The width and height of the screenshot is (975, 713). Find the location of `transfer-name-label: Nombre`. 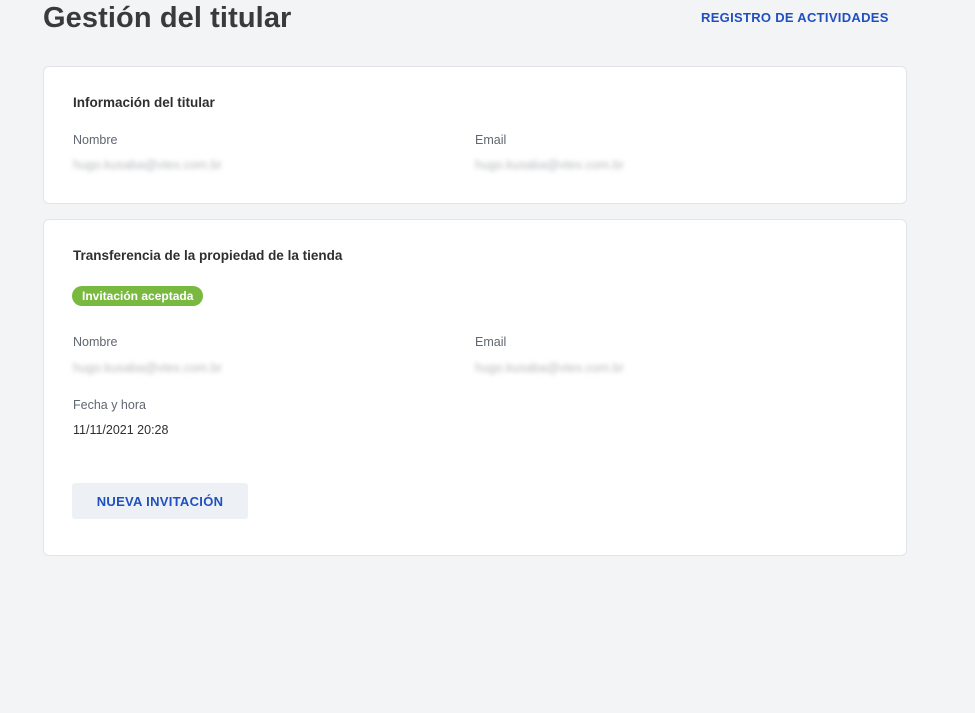

transfer-name-label: Nombre is located at coordinates (95, 342).